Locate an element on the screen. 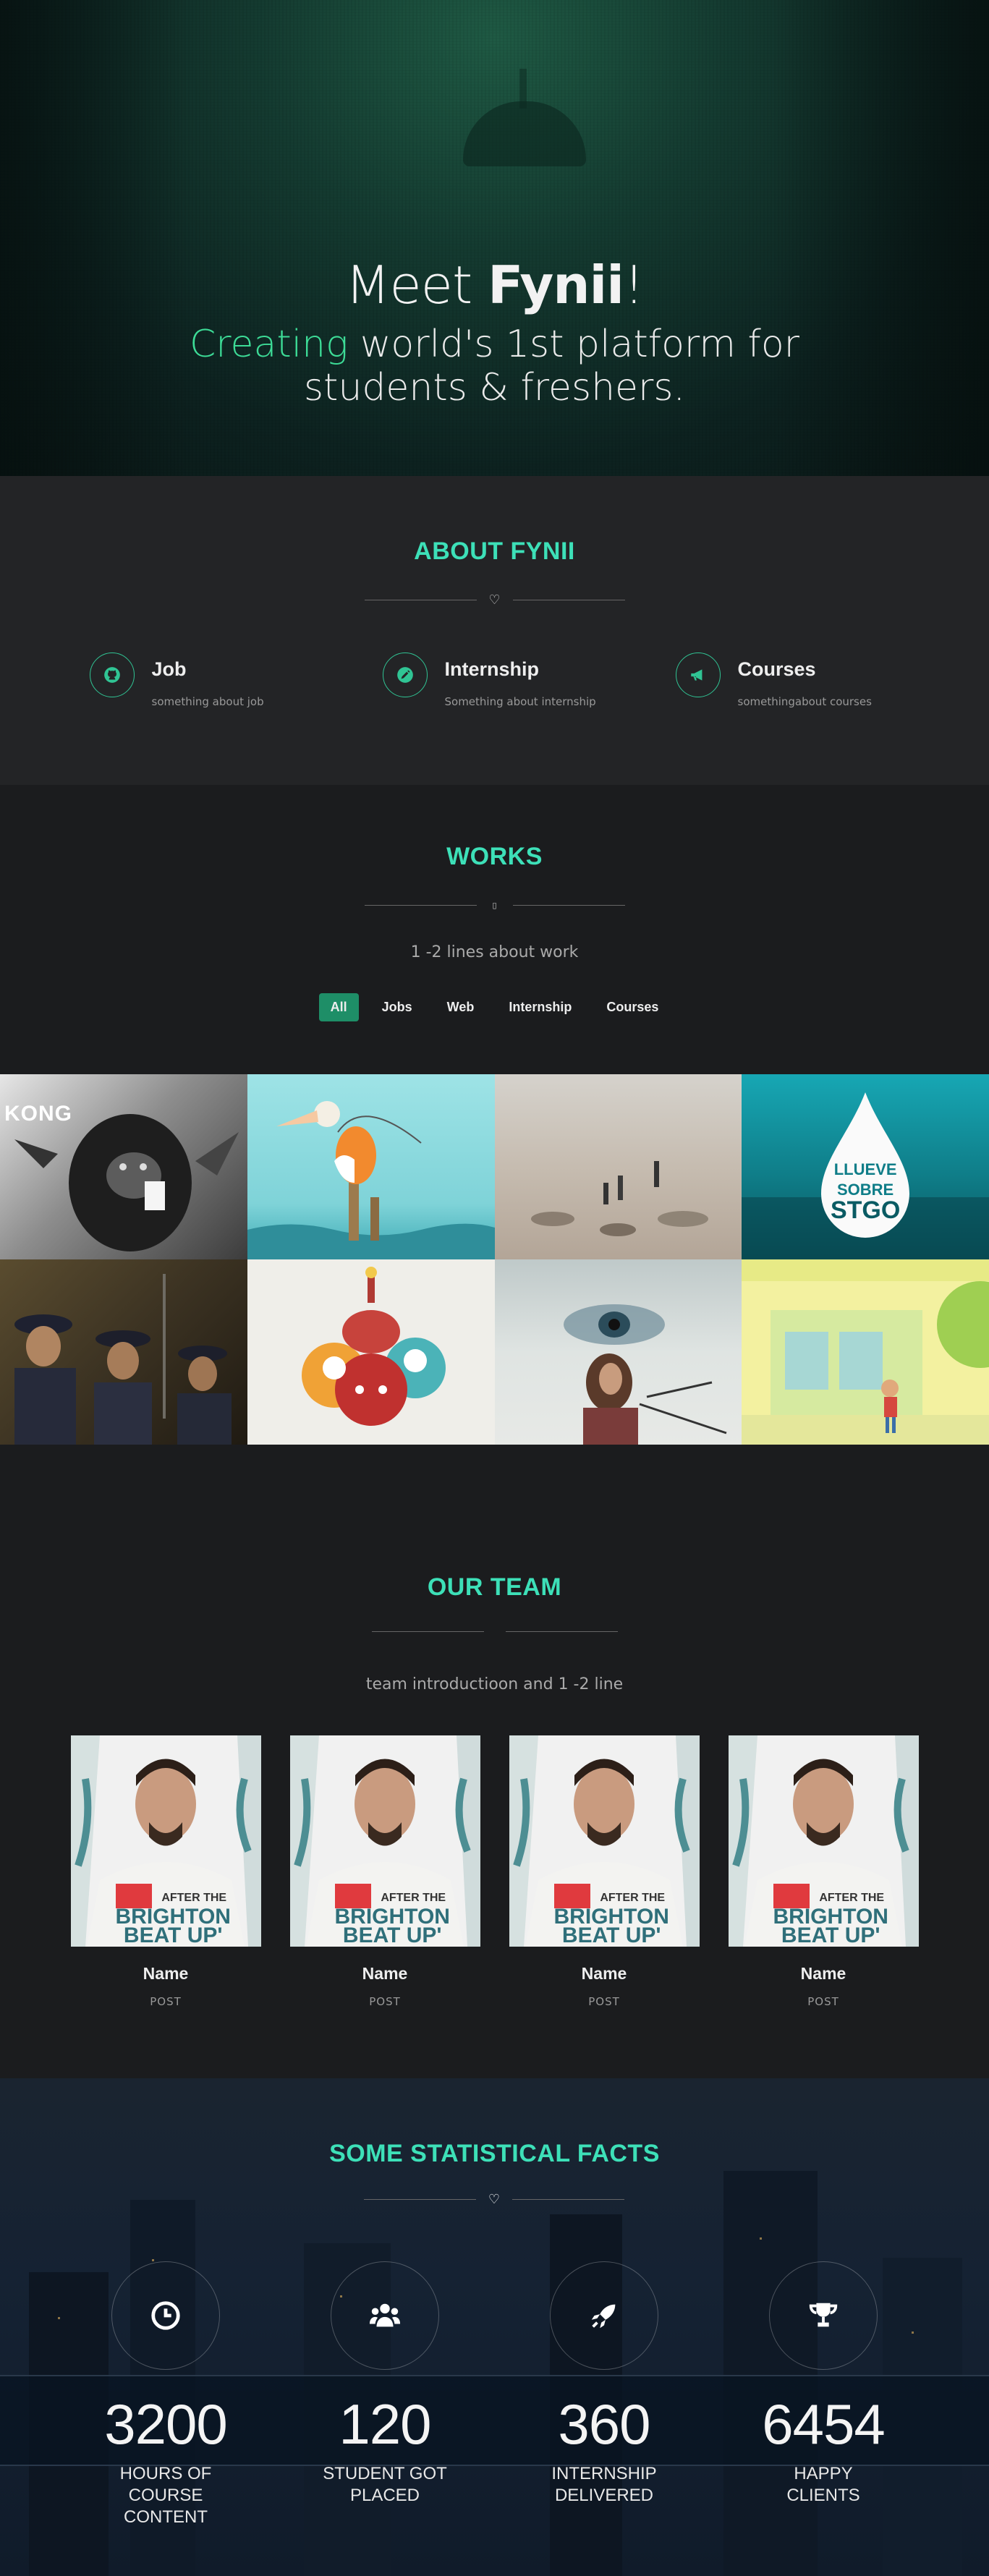 This screenshot has height=2576, width=989. feature-job-desc: something about job is located at coordinates (208, 701).